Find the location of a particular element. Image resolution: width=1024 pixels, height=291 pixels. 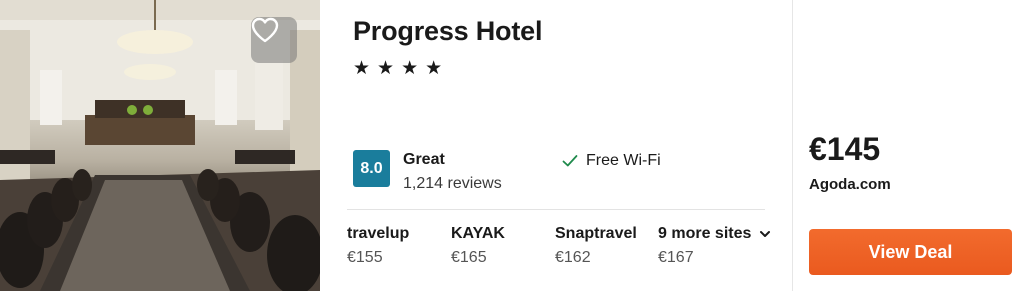

best-price-site: Agoda.com is located at coordinates (850, 184).